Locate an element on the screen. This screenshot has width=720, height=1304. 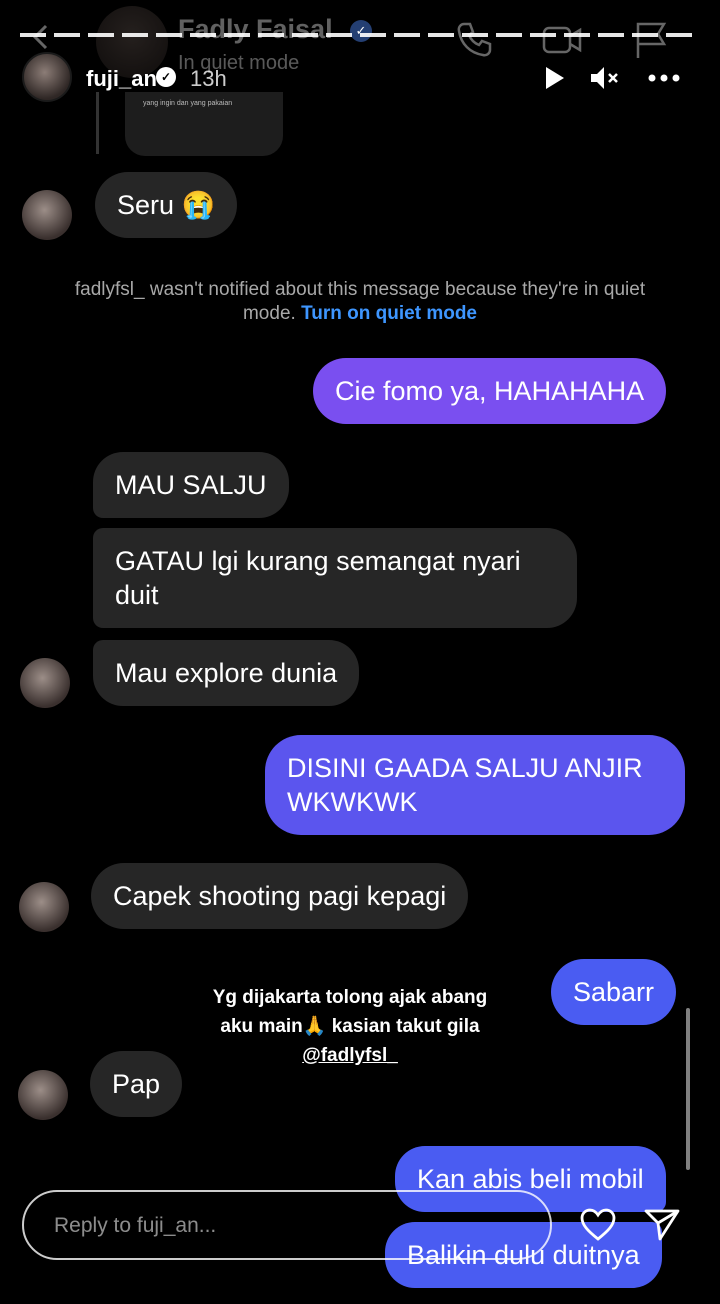
reply-box is located at coordinates (287, 1225).